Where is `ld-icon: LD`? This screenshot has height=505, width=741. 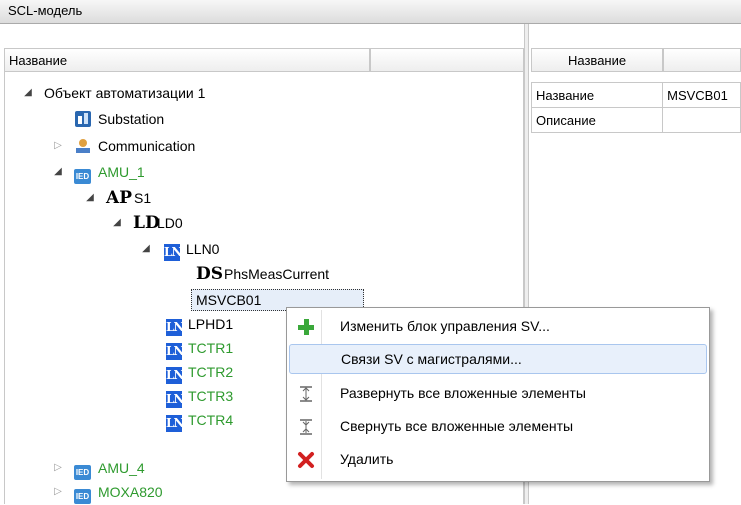 ld-icon: LD is located at coordinates (146, 223).